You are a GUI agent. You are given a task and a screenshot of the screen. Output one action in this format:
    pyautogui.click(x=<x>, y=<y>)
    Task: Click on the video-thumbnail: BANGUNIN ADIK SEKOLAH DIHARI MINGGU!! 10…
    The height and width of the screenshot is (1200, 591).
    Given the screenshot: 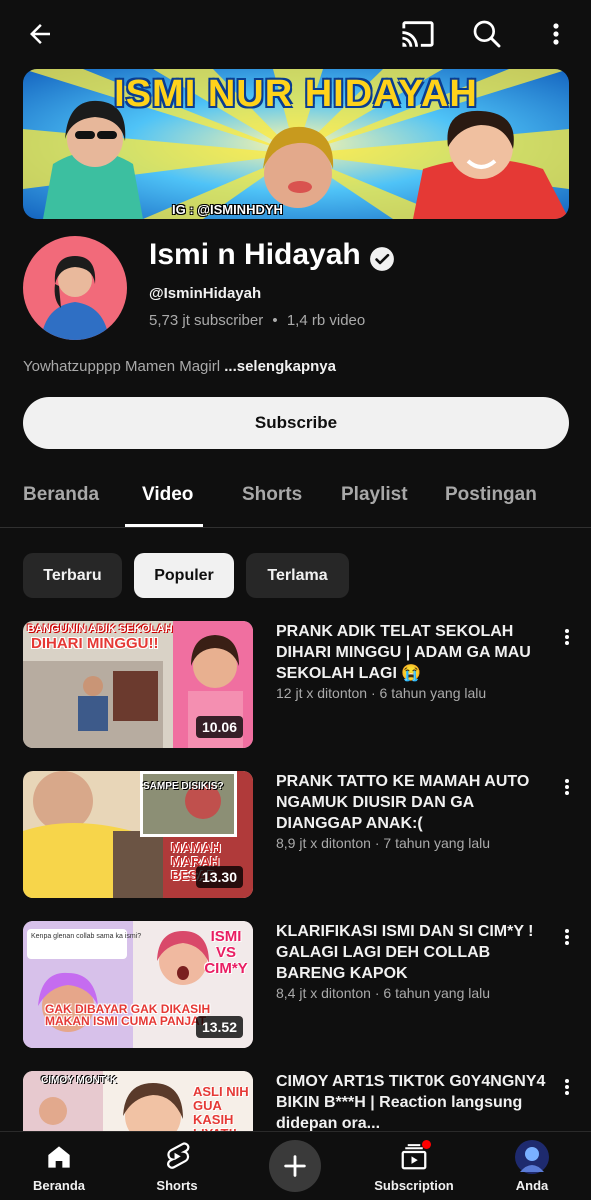 What is the action you would take?
    pyautogui.click(x=138, y=684)
    